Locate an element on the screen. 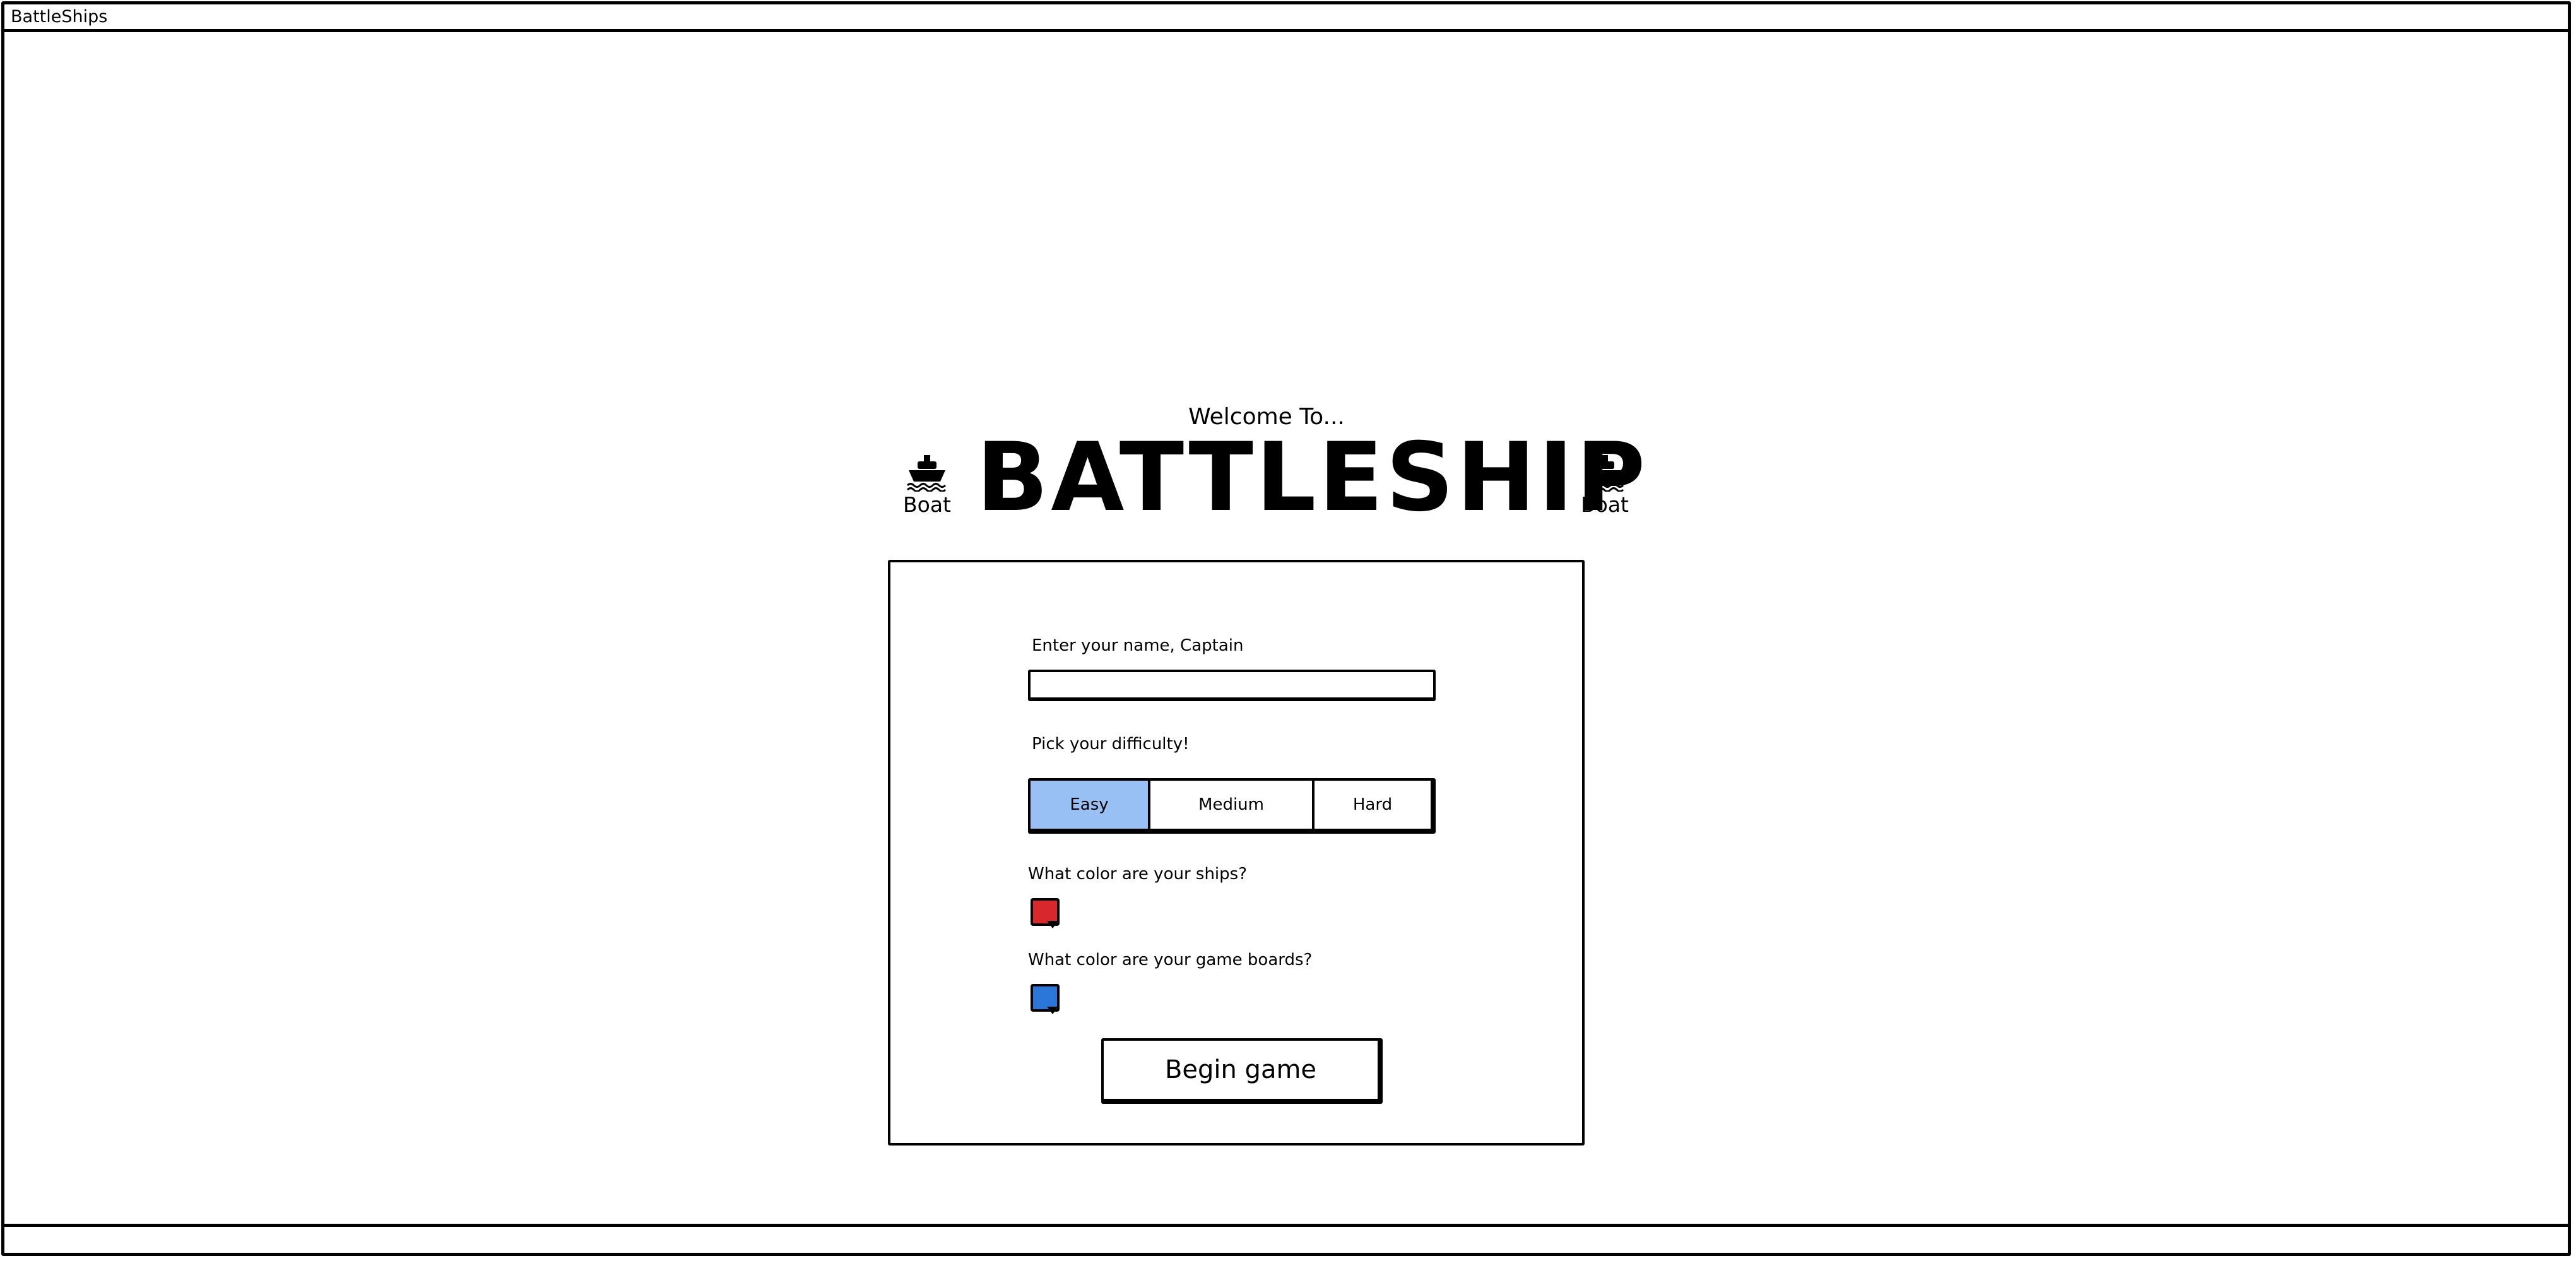 The height and width of the screenshot is (1261, 2576). right-boat: Boat is located at coordinates (1605, 486).